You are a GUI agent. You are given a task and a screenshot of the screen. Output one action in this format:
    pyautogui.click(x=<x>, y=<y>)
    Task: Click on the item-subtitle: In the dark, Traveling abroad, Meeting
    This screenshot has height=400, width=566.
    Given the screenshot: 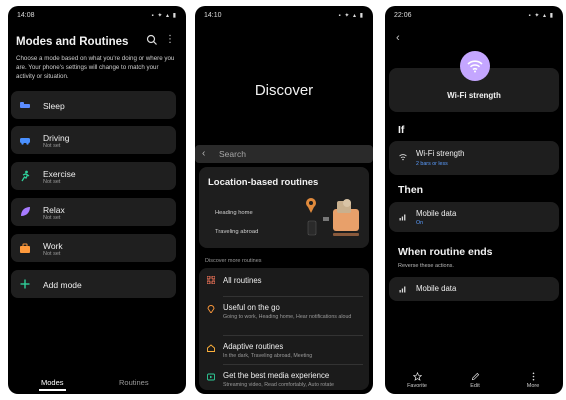 What is the action you would take?
    pyautogui.click(x=268, y=356)
    